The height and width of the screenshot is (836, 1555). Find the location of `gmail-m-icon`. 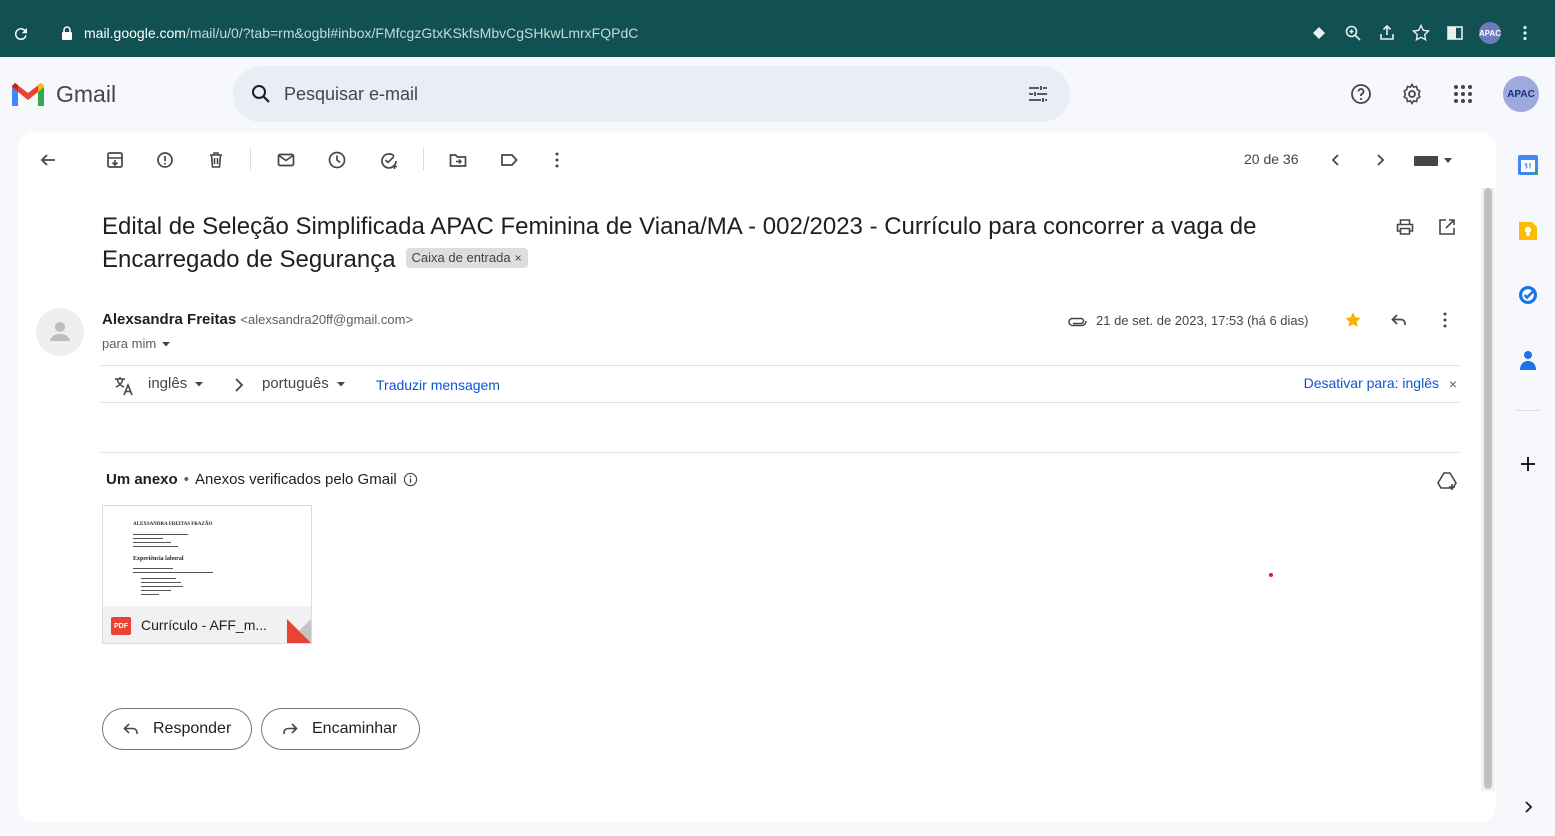

gmail-m-icon is located at coordinates (28, 94).